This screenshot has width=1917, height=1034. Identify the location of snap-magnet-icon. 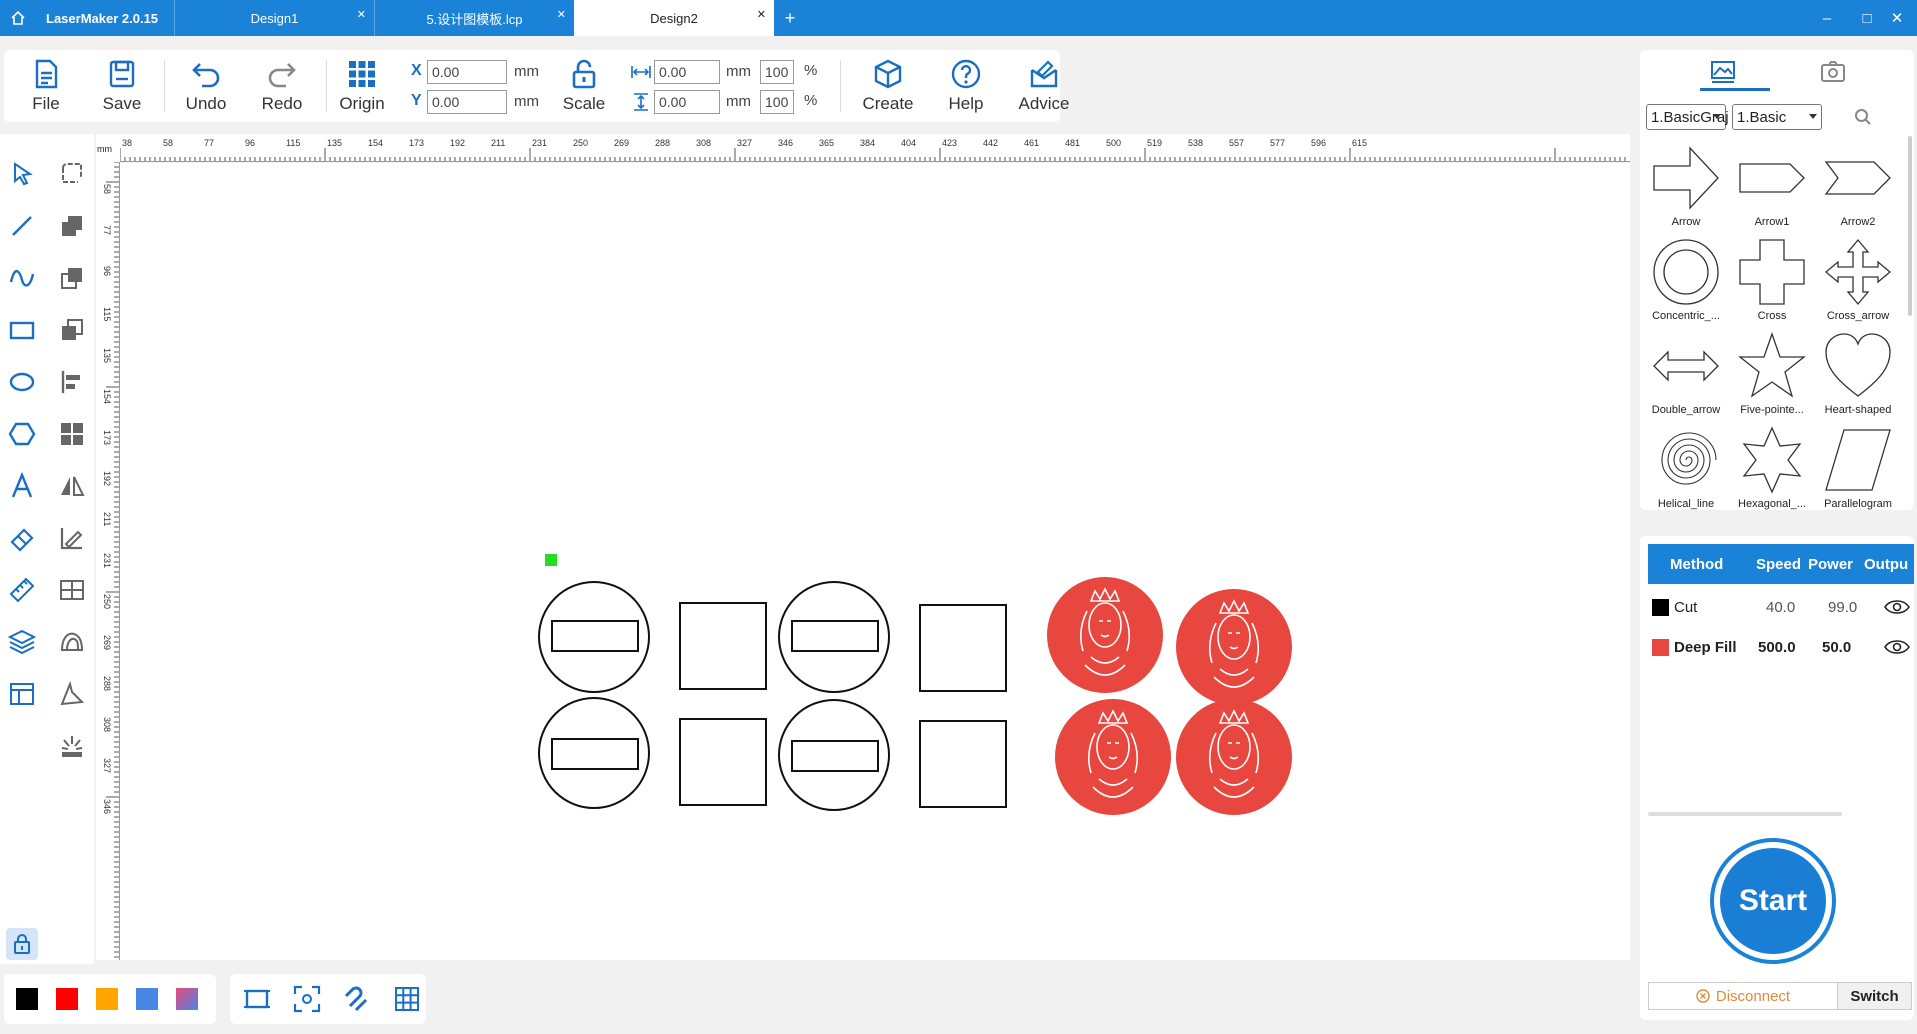
(357, 999).